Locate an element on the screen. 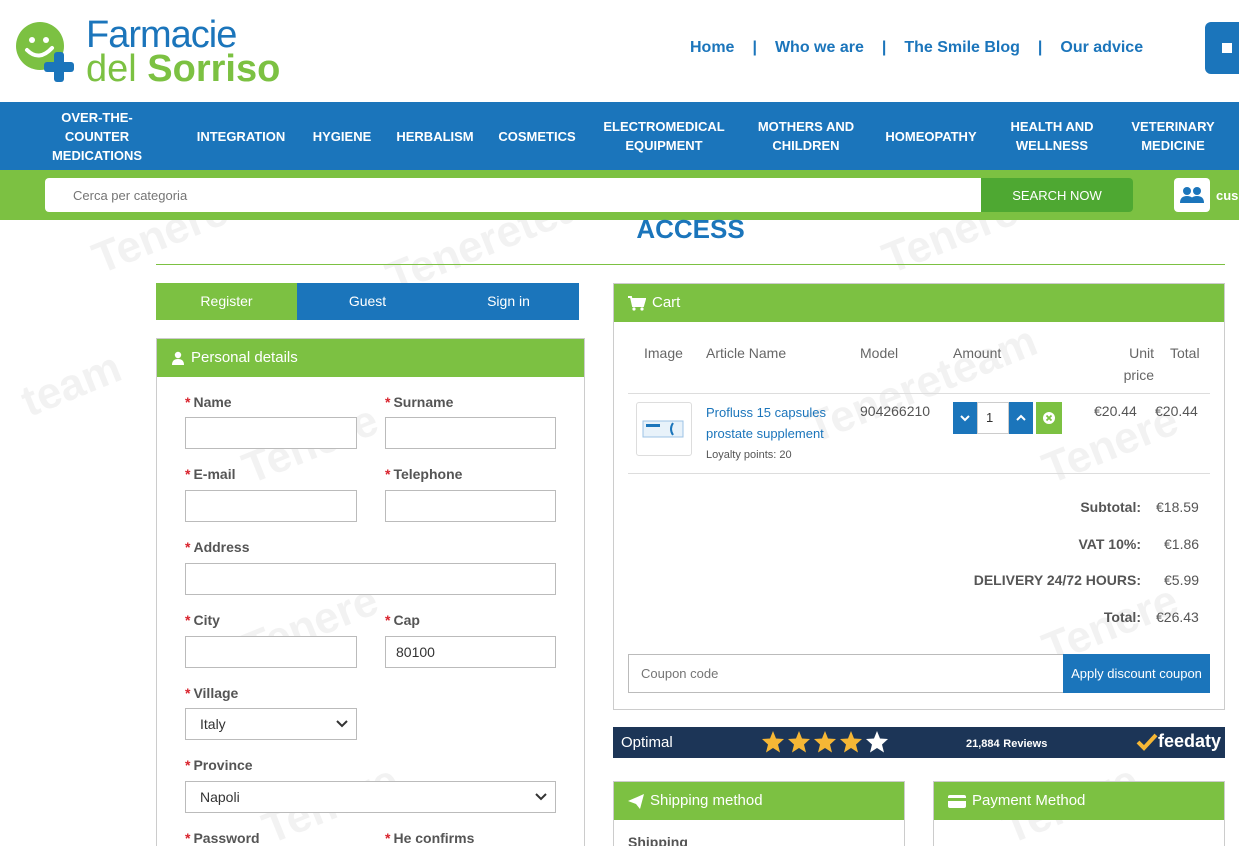 The image size is (1239, 846). nav-who-we-are: Who we are is located at coordinates (819, 48).